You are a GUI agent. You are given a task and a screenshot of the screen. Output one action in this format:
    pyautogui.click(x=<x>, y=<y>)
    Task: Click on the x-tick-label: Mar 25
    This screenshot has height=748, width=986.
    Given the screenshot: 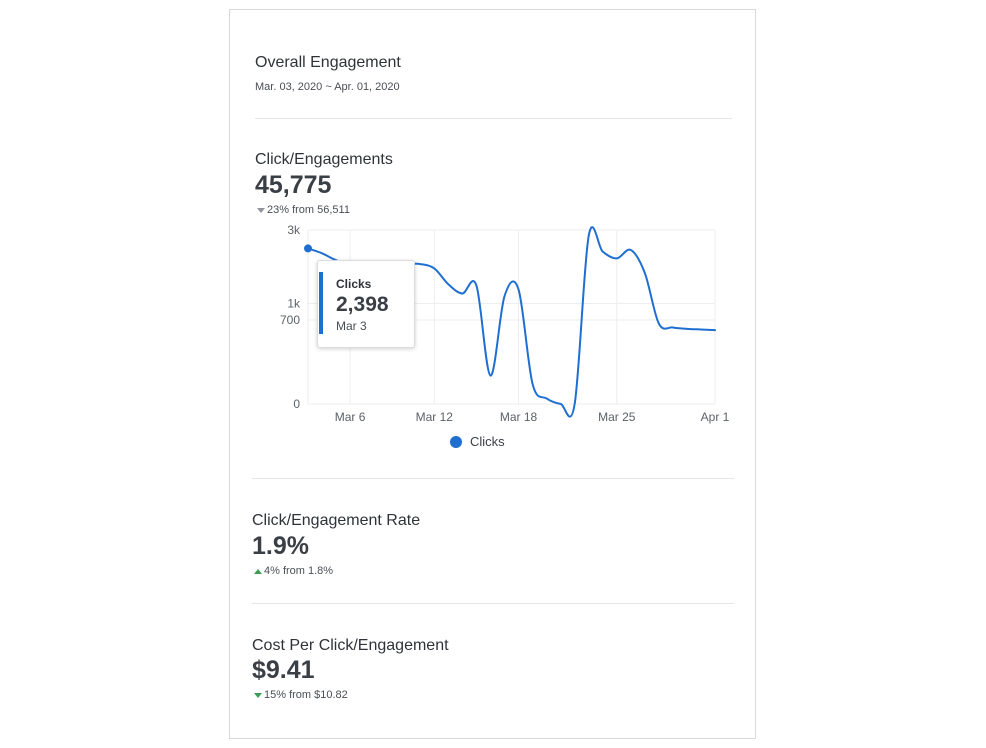 What is the action you would take?
    pyautogui.click(x=617, y=417)
    